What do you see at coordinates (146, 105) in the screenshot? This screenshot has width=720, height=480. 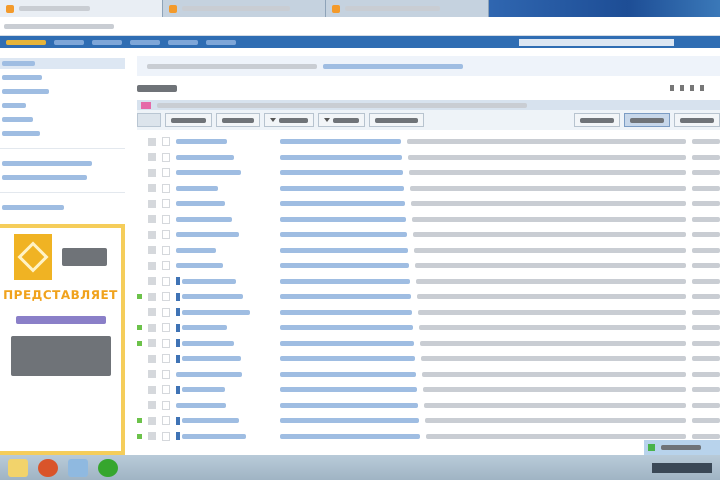 I see `label-icon` at bounding box center [146, 105].